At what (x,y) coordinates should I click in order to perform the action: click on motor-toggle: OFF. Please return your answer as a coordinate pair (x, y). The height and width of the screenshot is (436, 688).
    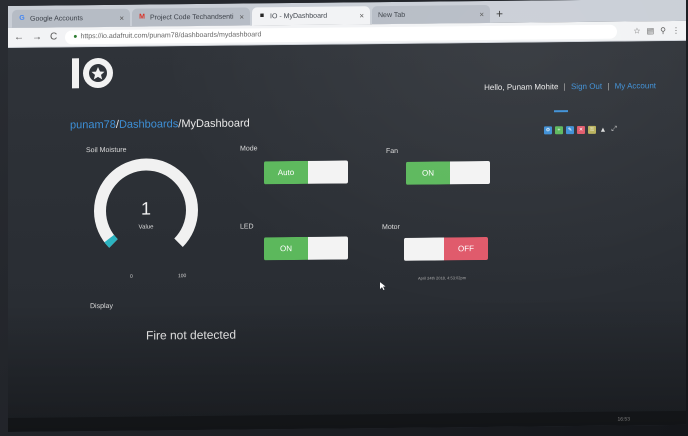
    Looking at the image, I should click on (446, 248).